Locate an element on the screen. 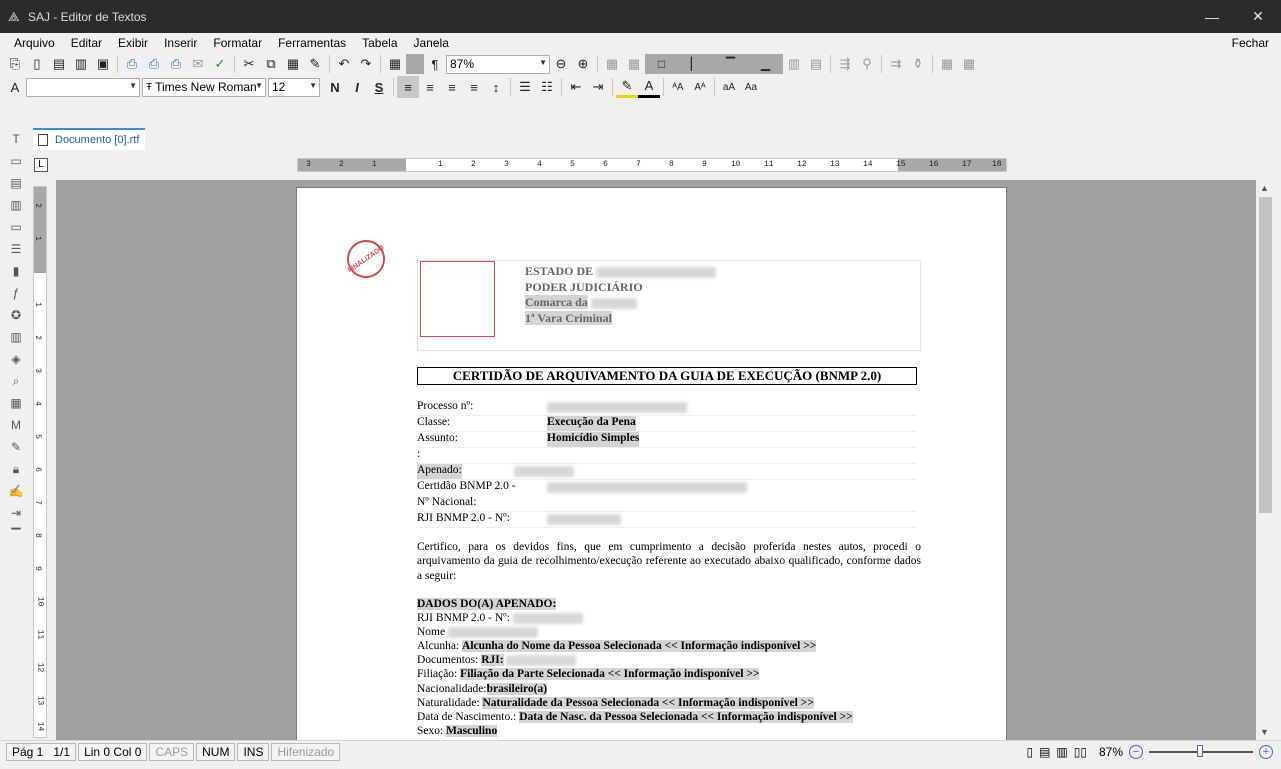 The height and width of the screenshot is (769, 1281). cut-icon: ✂ is located at coordinates (249, 64).